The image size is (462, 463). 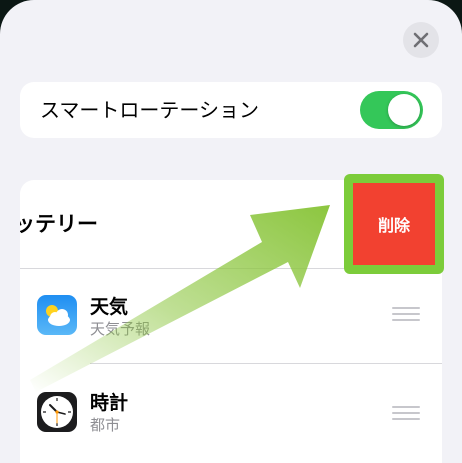 What do you see at coordinates (57, 315) in the screenshot?
I see `weather-icon` at bounding box center [57, 315].